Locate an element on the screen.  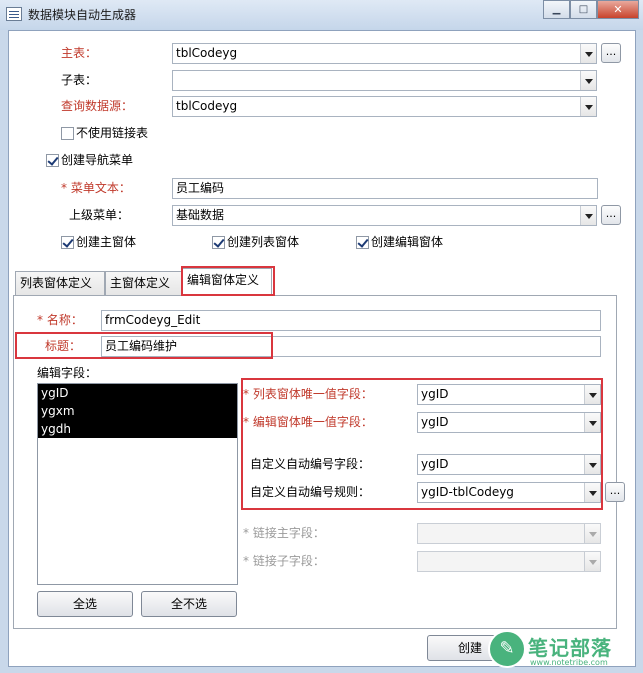
watermark-url: www.notetribe.com is located at coordinates (569, 662).